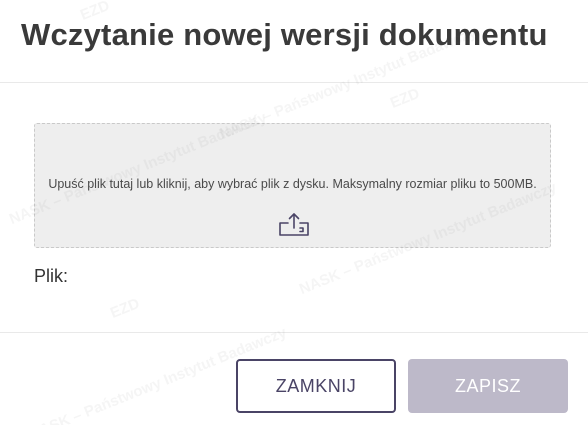 This screenshot has height=426, width=588. What do you see at coordinates (488, 386) in the screenshot?
I see `save-button: ZAPISZ` at bounding box center [488, 386].